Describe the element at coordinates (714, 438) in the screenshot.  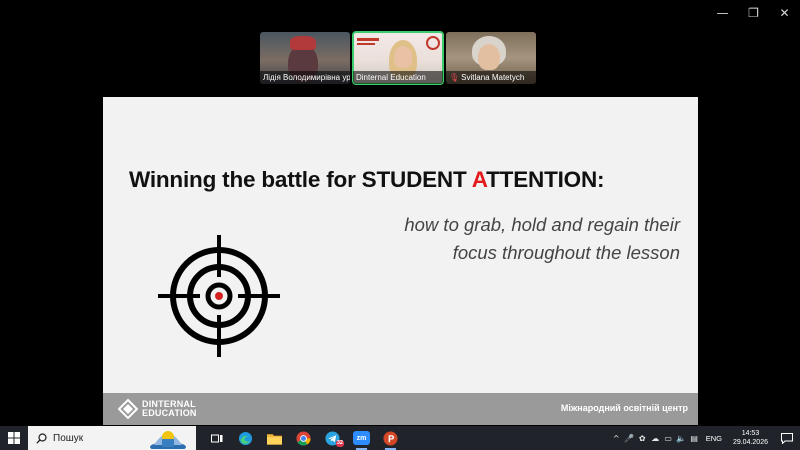
I see `input-language-indicator: ENG` at that location.